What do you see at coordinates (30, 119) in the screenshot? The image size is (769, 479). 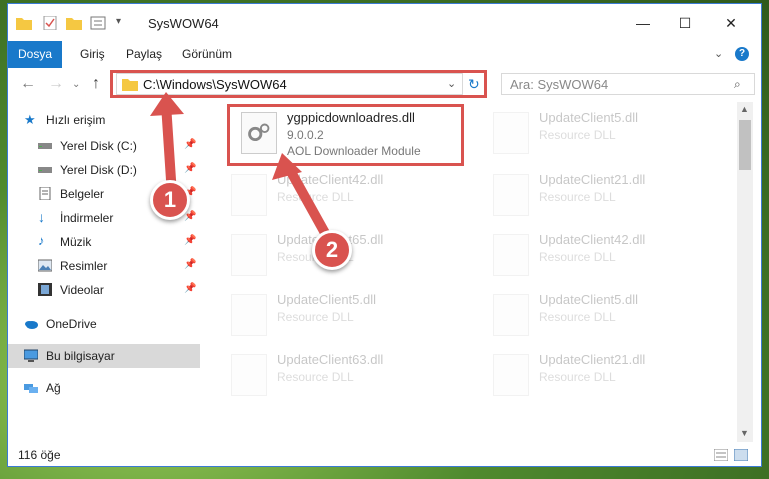 I see `star-icon: ★` at bounding box center [30, 119].